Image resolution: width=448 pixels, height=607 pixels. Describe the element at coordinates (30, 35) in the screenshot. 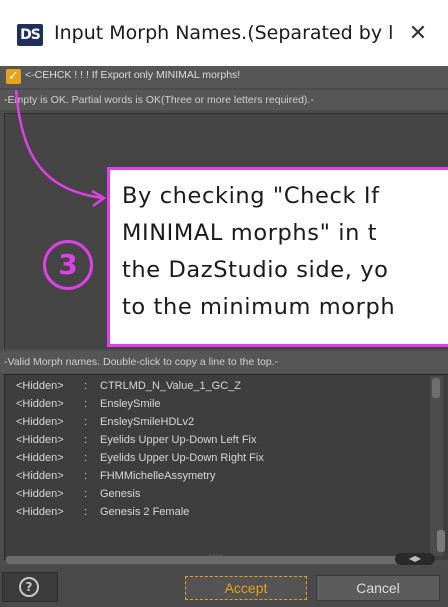

I see `daz-studio-app-icon: DS` at that location.